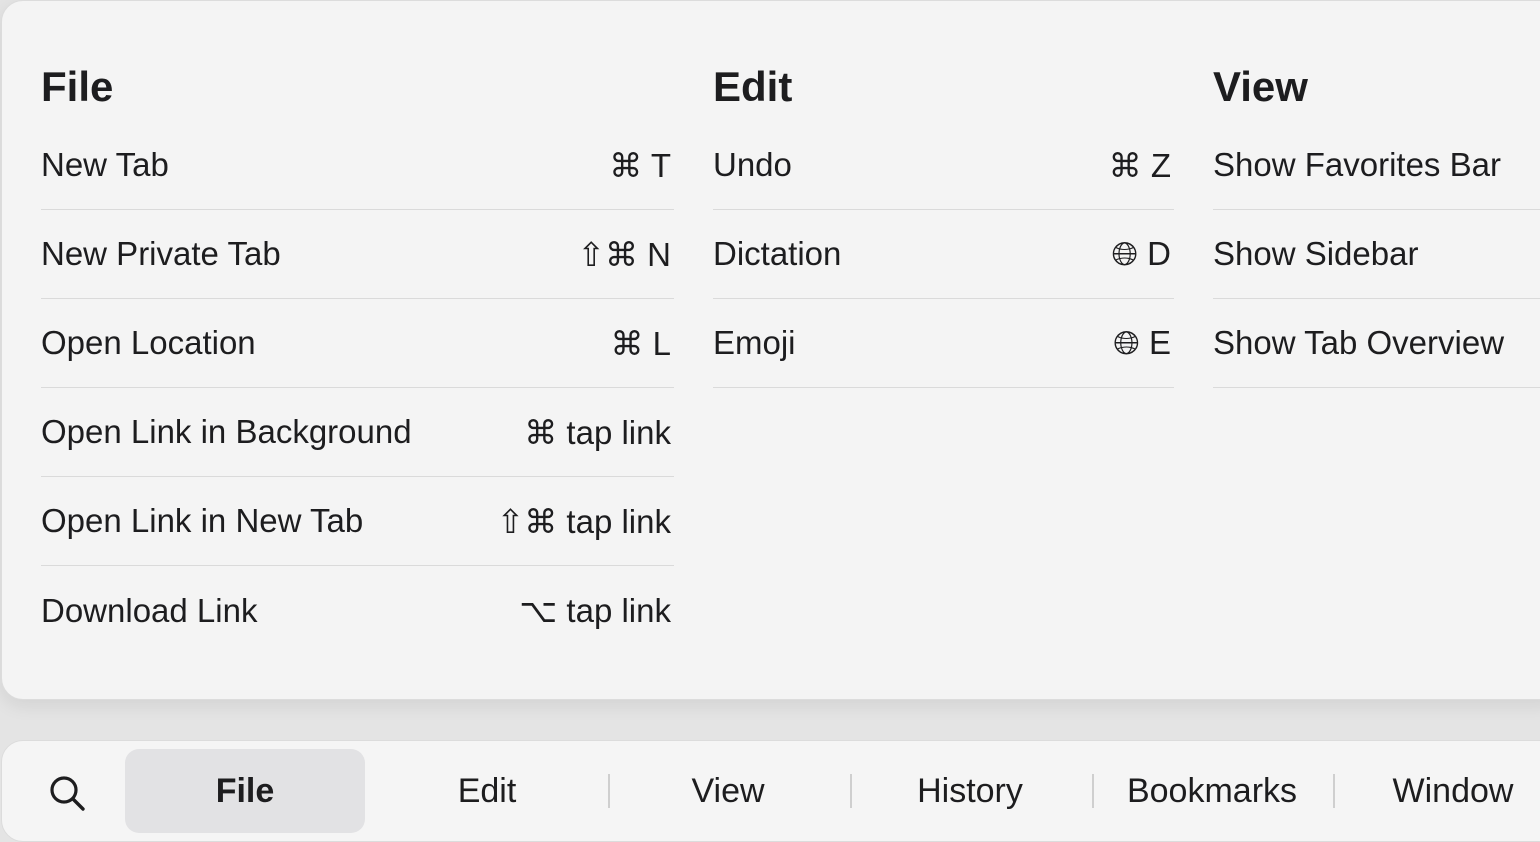 This screenshot has width=1540, height=842. I want to click on menu-item-show-favorites-bar: Show Favorites Bar, so click(1376, 165).